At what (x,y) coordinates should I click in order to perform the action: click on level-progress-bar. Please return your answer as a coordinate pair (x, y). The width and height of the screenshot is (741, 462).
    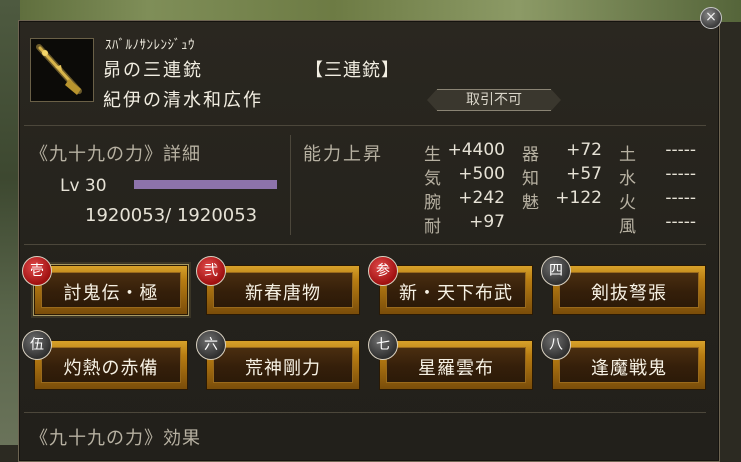
    Looking at the image, I should click on (205, 184).